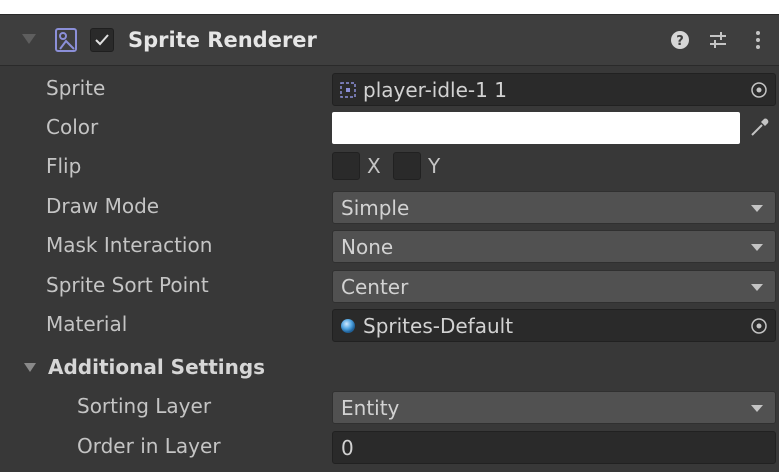  What do you see at coordinates (127, 285) in the screenshot?
I see `sprite-sort-point-label: Sprite Sort Point` at bounding box center [127, 285].